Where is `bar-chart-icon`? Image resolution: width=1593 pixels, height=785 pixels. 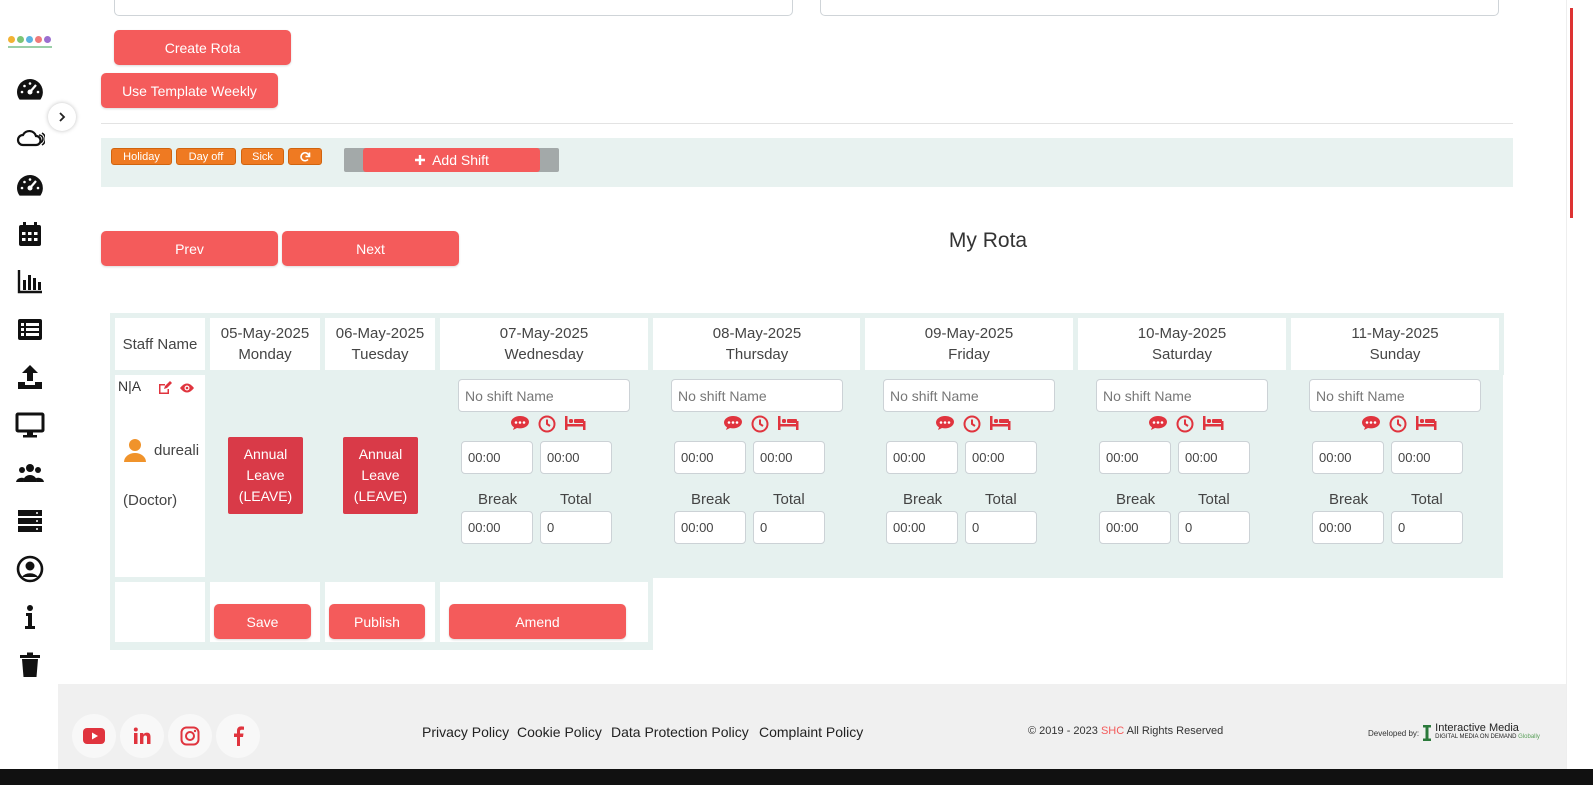
bar-chart-icon is located at coordinates (30, 281).